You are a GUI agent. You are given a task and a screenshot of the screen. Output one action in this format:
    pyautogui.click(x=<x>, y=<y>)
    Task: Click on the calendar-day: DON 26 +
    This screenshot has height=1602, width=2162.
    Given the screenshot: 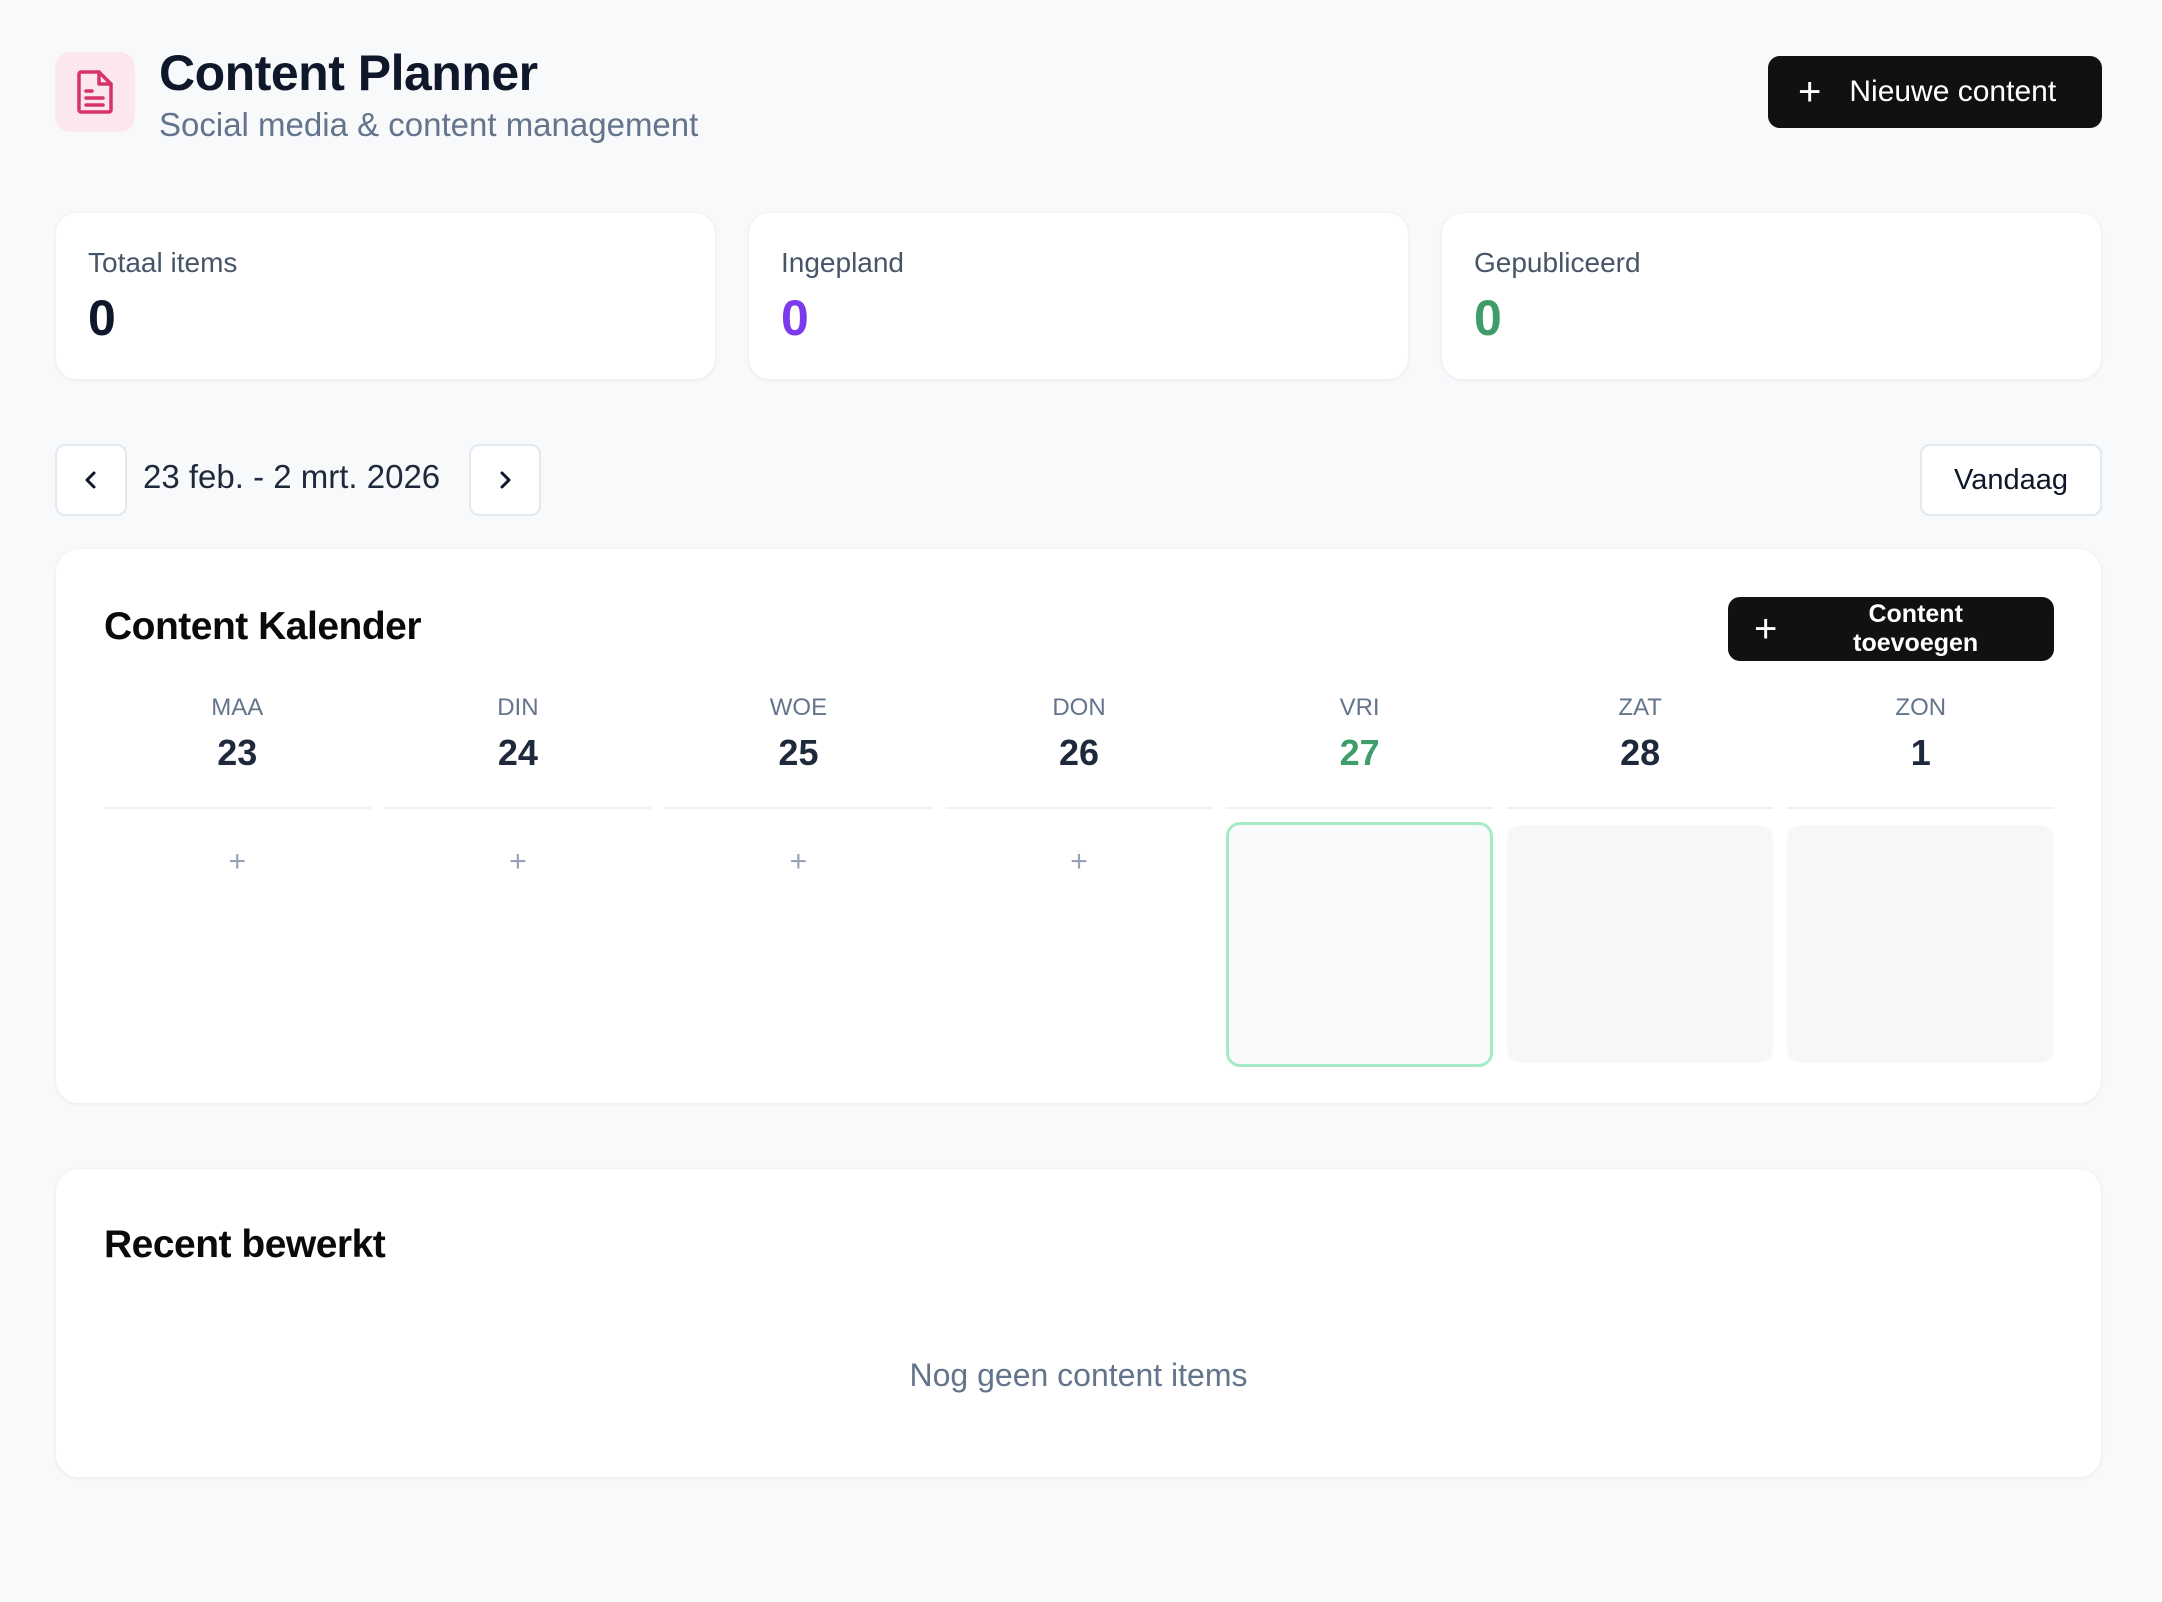 What is the action you would take?
    pyautogui.click(x=1079, y=878)
    